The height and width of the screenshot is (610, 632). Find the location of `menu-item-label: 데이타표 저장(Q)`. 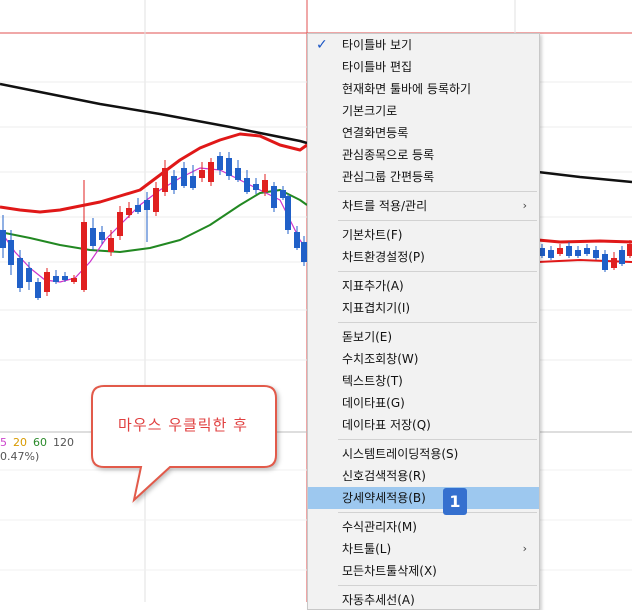

menu-item-label: 데이타표 저장(Q) is located at coordinates (386, 425).